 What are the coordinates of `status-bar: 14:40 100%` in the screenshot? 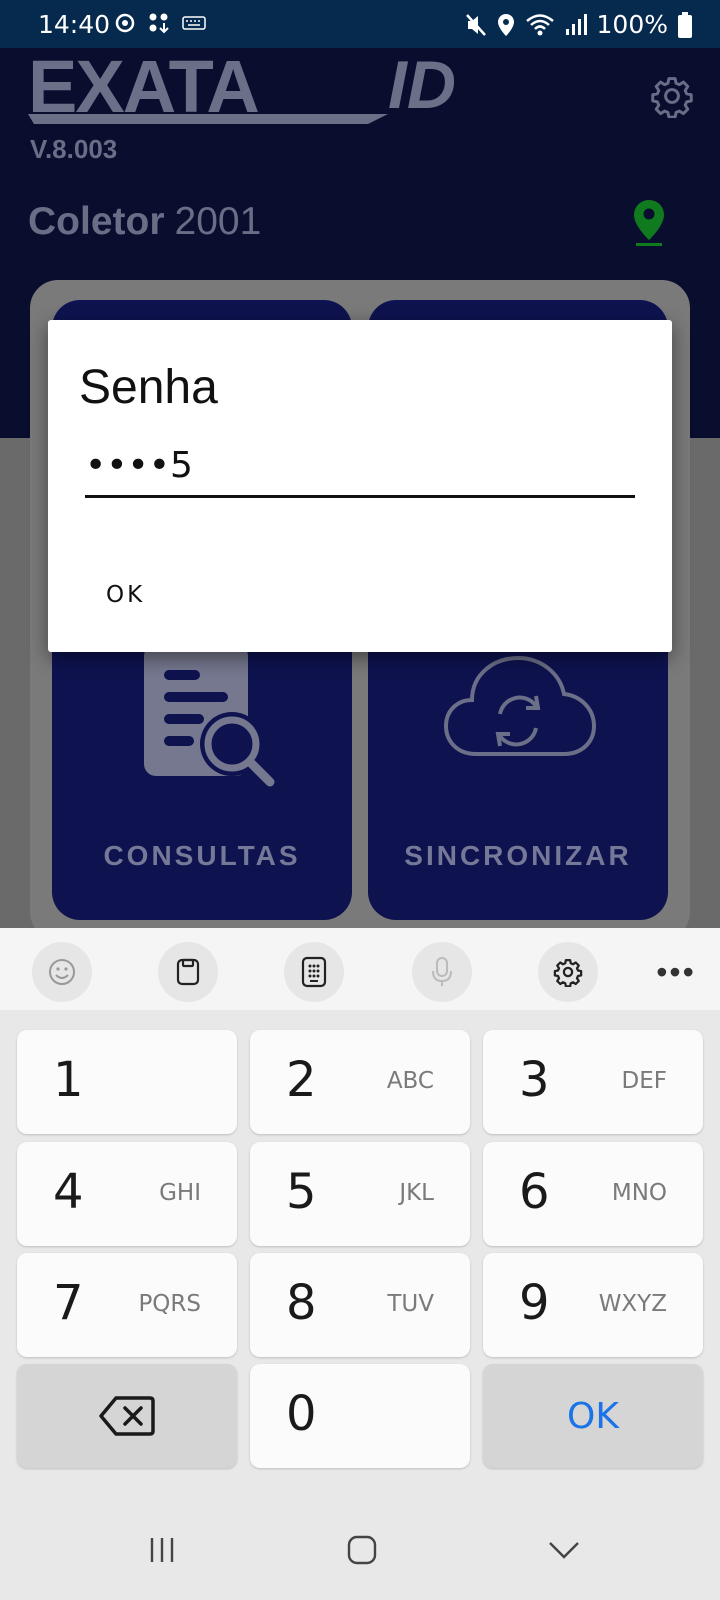 It's located at (360, 24).